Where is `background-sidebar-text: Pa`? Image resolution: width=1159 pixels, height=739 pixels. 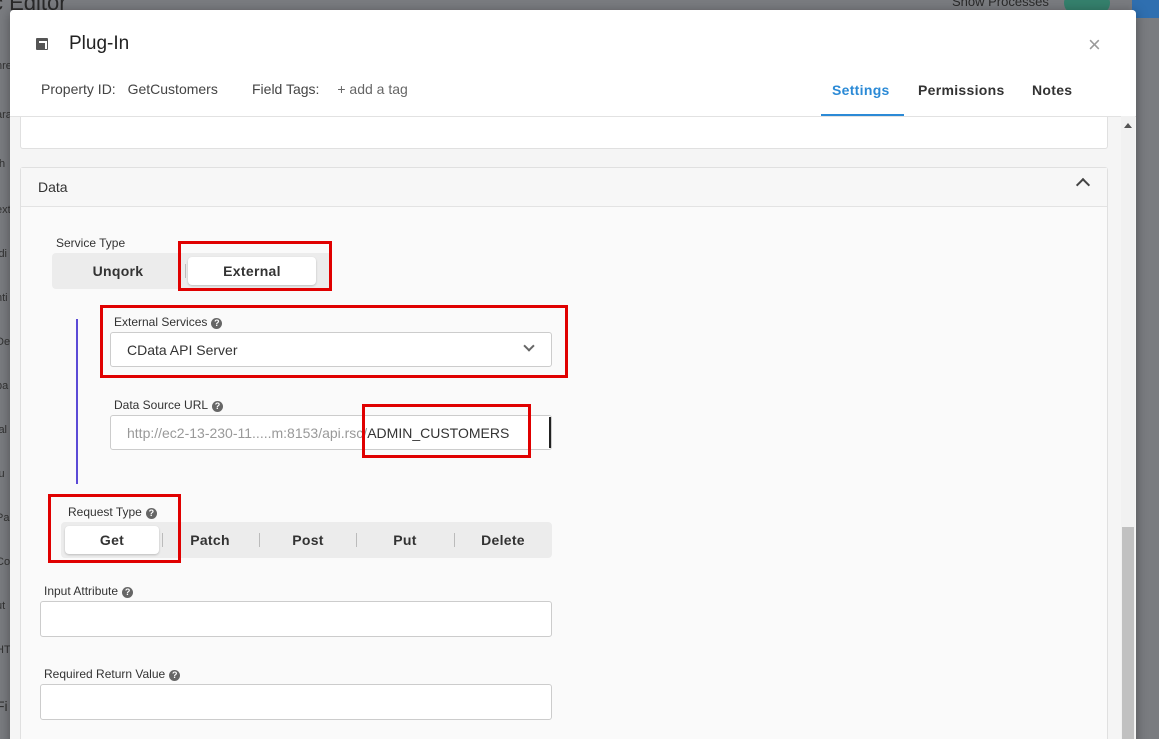 background-sidebar-text: Pa is located at coordinates (5, 518).